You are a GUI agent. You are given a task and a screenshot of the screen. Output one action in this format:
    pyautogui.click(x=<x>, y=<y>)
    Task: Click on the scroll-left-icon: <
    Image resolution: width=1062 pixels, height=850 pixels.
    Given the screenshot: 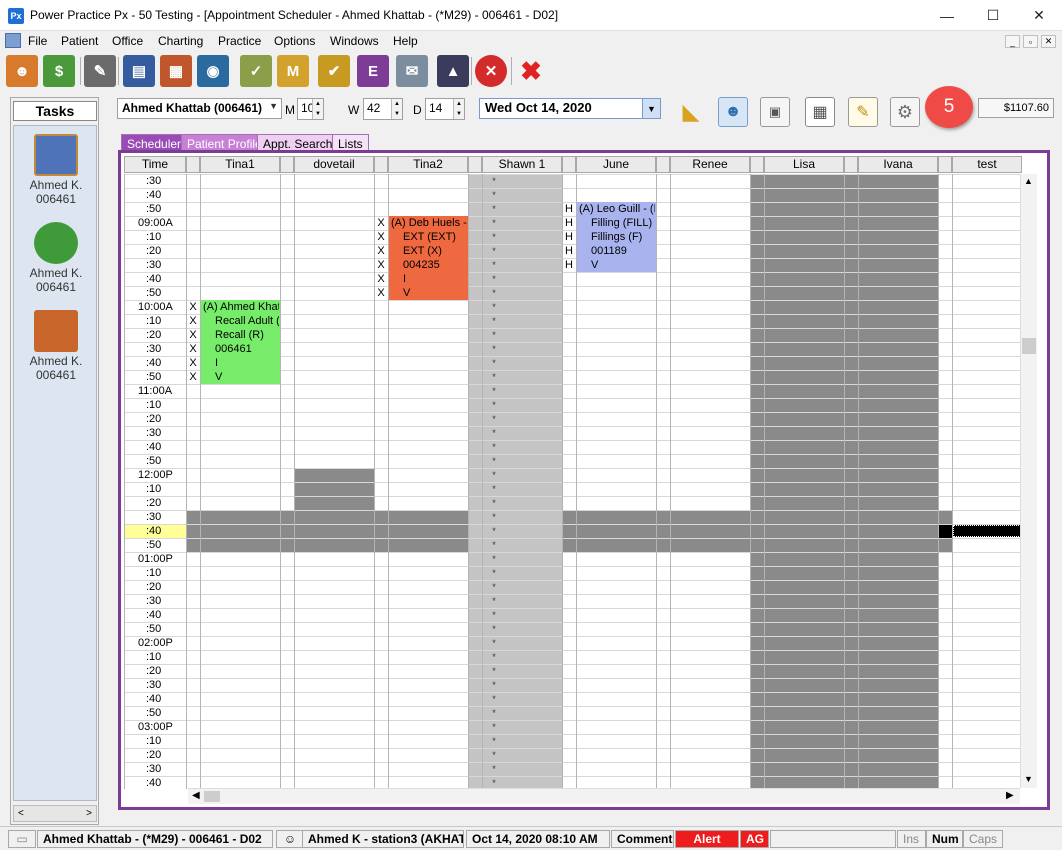 What is the action you would take?
    pyautogui.click(x=21, y=813)
    